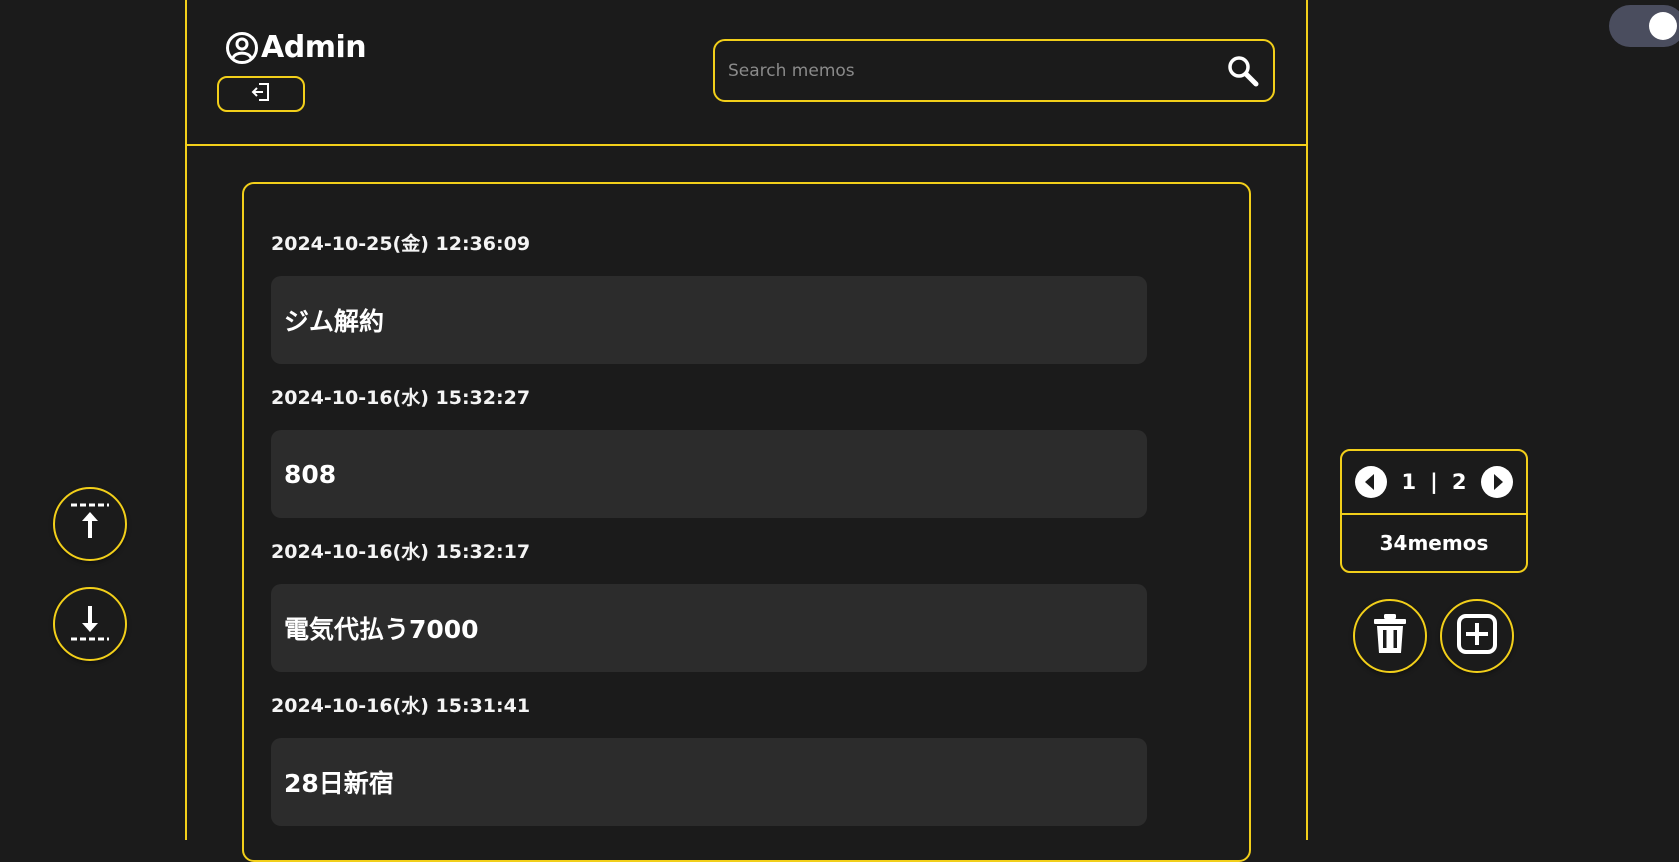 This screenshot has width=1679, height=862. Describe the element at coordinates (970, 70) in the screenshot. I see `search-input` at that location.